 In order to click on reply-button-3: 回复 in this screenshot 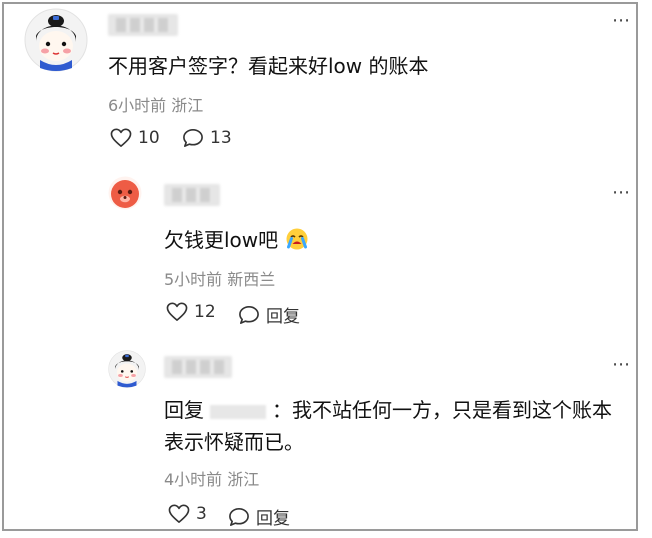, I will do `click(259, 516)`.